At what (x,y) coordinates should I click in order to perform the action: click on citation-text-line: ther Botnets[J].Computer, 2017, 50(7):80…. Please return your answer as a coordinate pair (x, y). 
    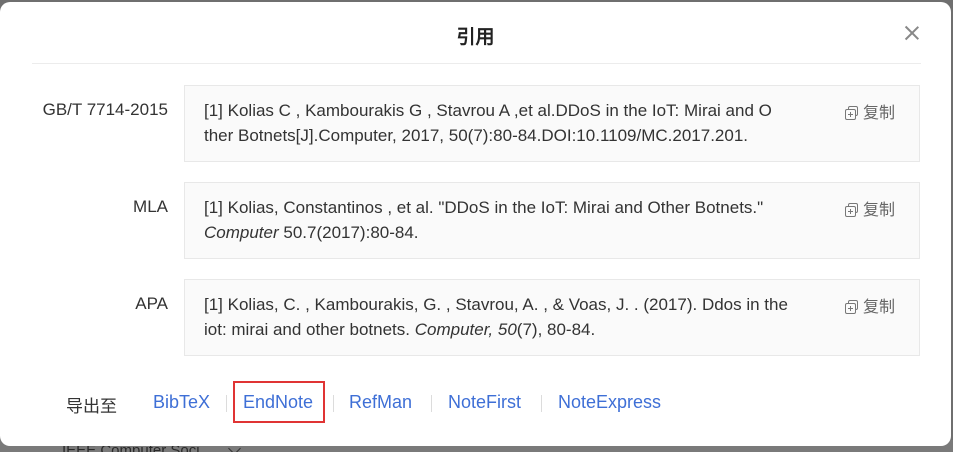
    Looking at the image, I should click on (476, 135).